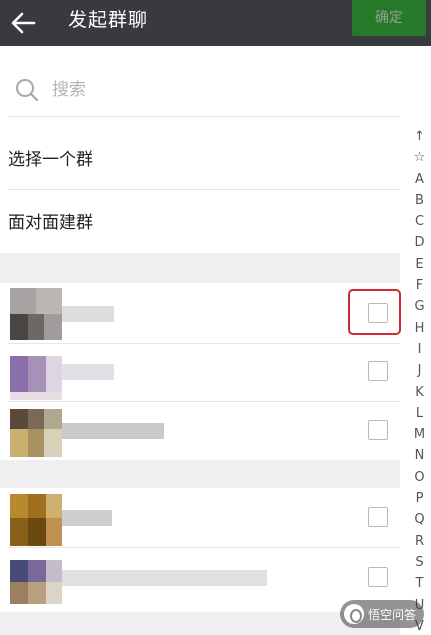 This screenshot has height=635, width=431. I want to click on index-letter: R, so click(419, 541).